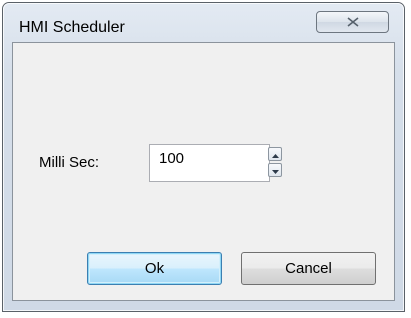 This screenshot has height=318, width=411. What do you see at coordinates (154, 268) in the screenshot?
I see `ok-button: Ok` at bounding box center [154, 268].